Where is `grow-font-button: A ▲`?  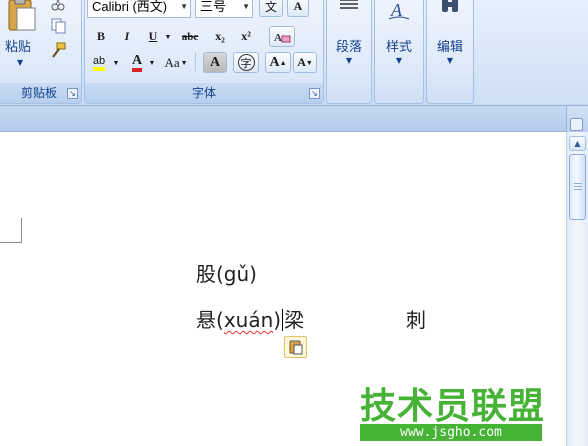 grow-font-button: A ▲ is located at coordinates (278, 62).